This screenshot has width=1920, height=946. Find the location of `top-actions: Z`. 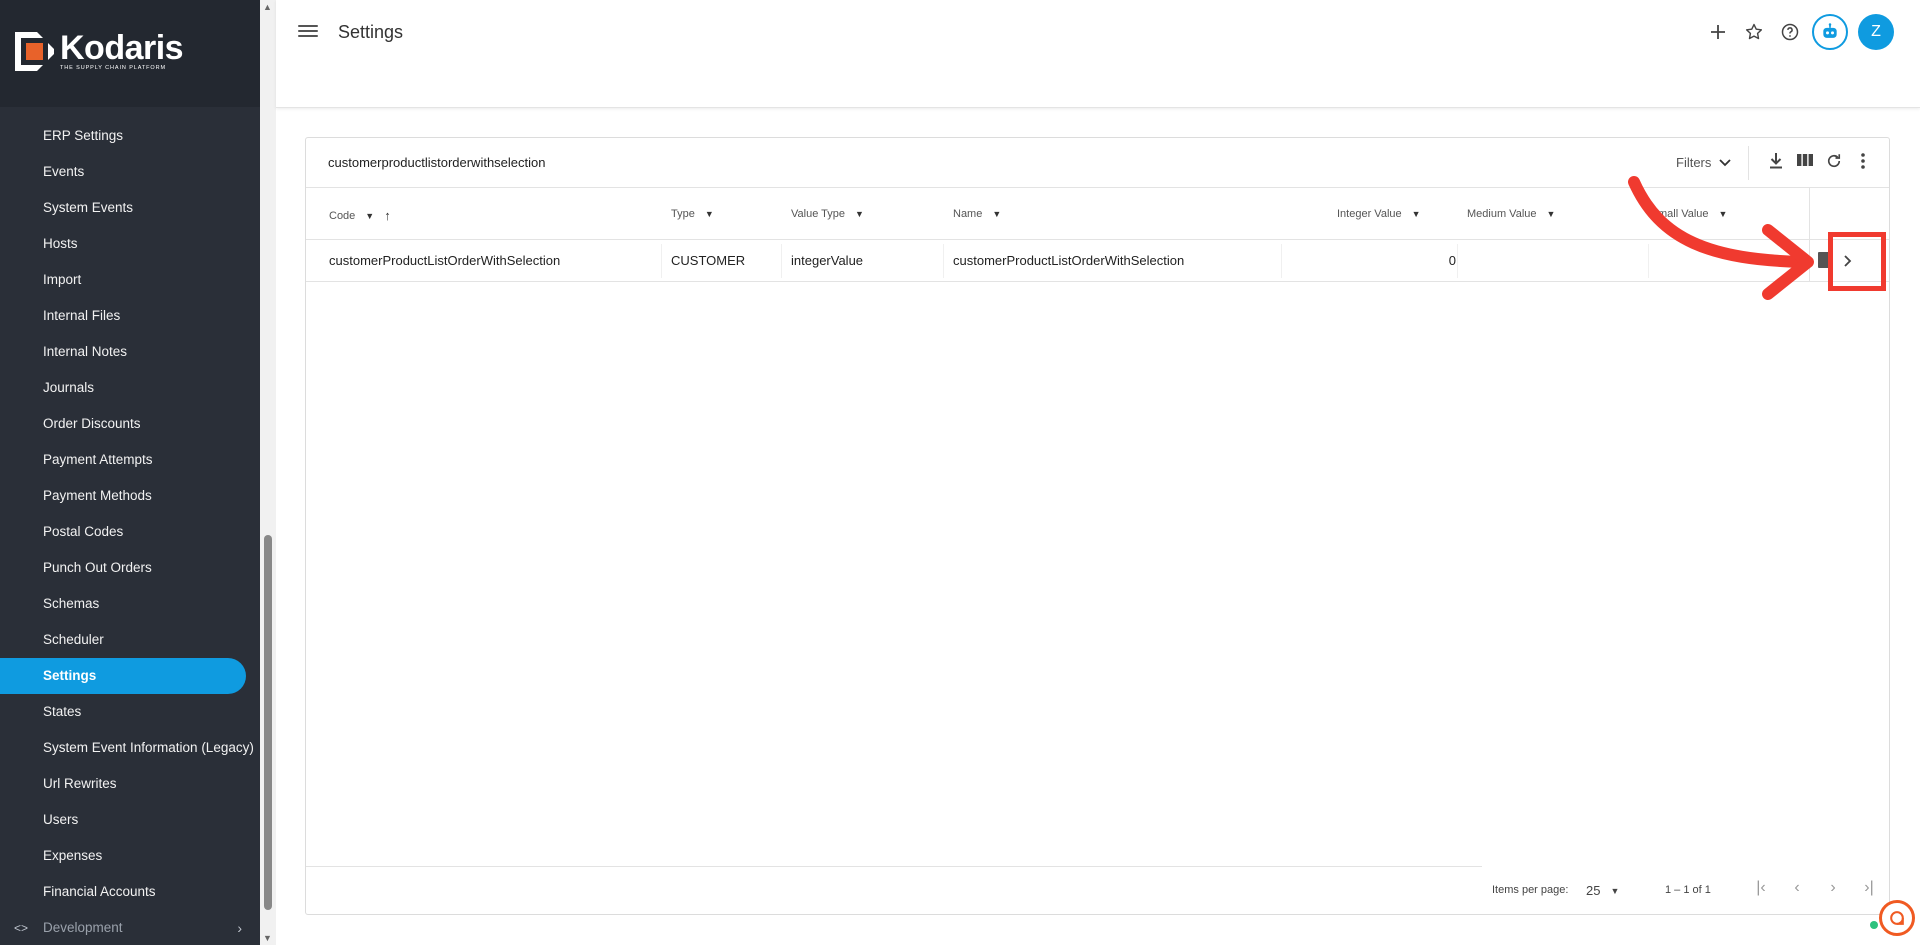

top-actions: Z is located at coordinates (1797, 32).